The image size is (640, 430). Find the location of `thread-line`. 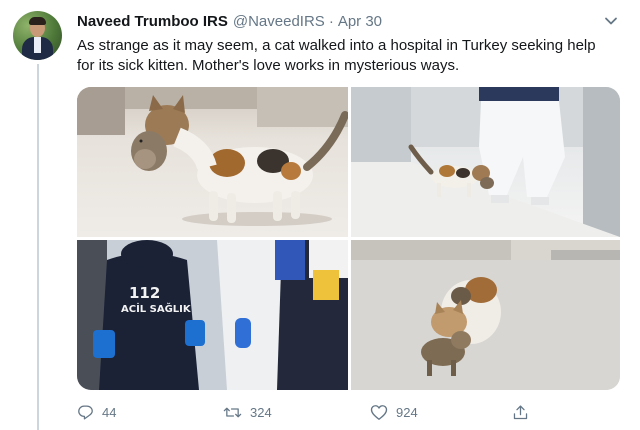

thread-line is located at coordinates (38, 247).